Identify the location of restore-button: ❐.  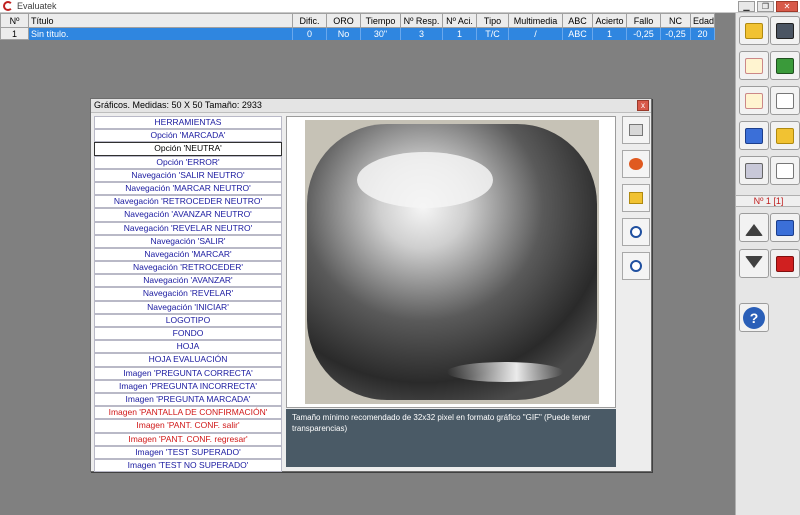
(765, 6).